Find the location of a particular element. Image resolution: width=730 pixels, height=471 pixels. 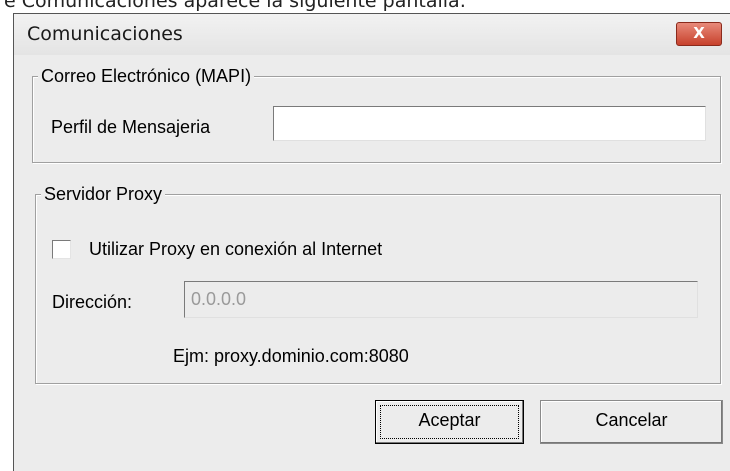

accept-button-label: Aceptar is located at coordinates (449, 420).